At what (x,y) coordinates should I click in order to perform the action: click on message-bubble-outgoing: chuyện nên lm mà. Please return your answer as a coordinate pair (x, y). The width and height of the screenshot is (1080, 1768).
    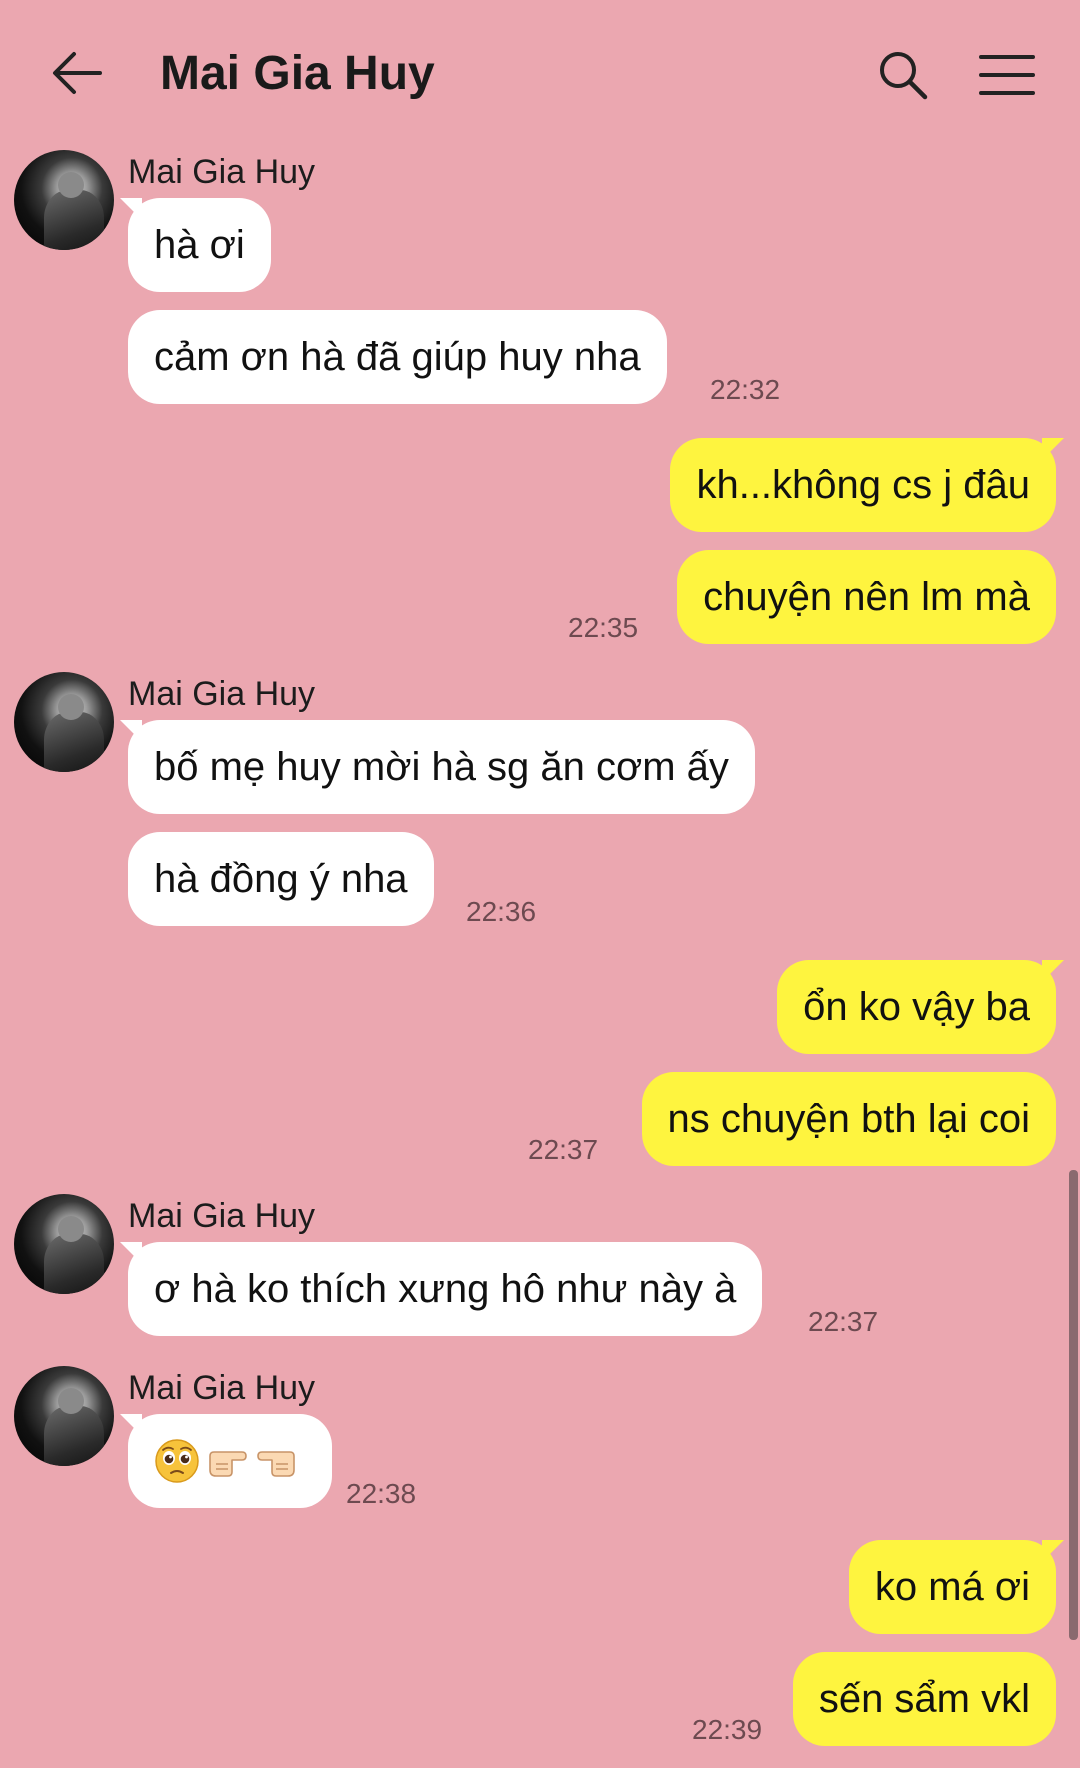
    Looking at the image, I should click on (866, 597).